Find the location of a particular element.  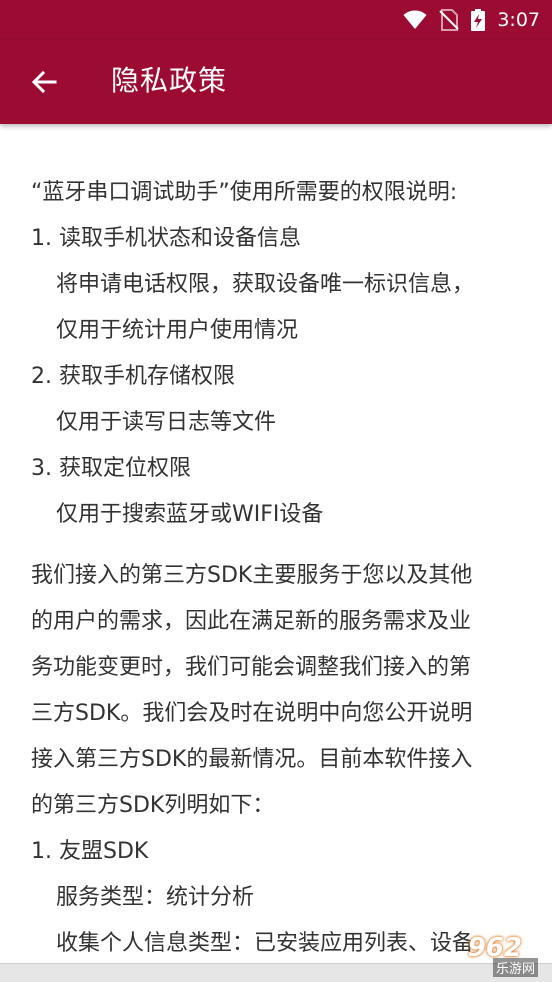

sdk-service-type: 服务类型：统计分析 is located at coordinates (155, 897).